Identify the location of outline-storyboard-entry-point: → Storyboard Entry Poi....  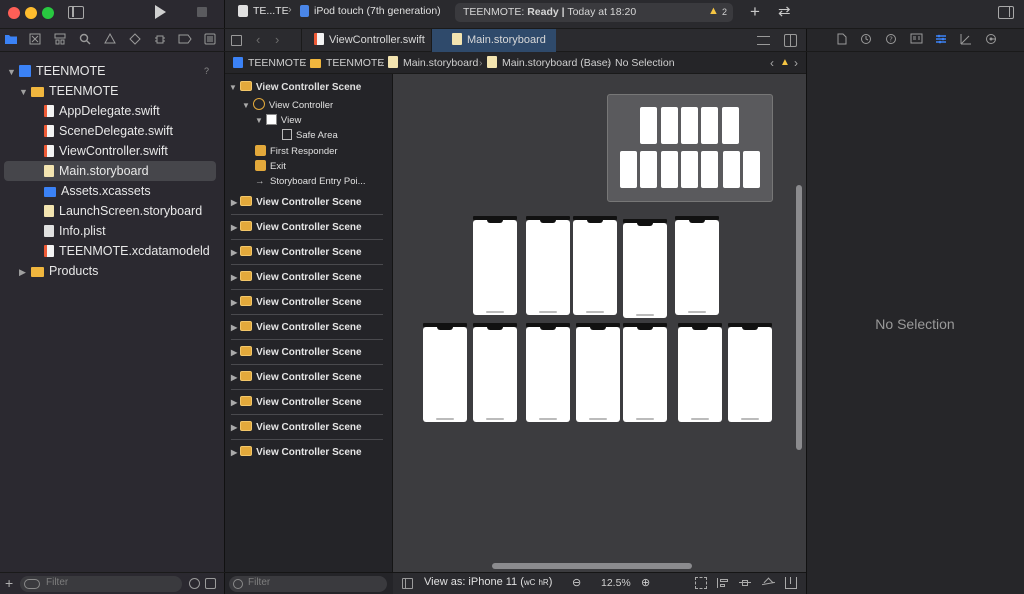
(310, 181).